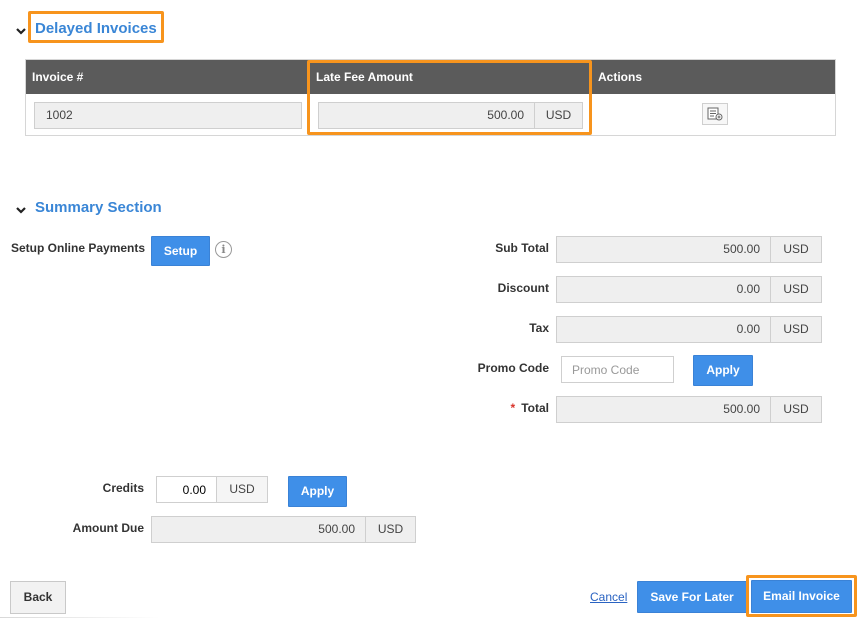 This screenshot has width=868, height=620. Describe the element at coordinates (692, 597) in the screenshot. I see `save-for-later-button: Save For Later` at that location.